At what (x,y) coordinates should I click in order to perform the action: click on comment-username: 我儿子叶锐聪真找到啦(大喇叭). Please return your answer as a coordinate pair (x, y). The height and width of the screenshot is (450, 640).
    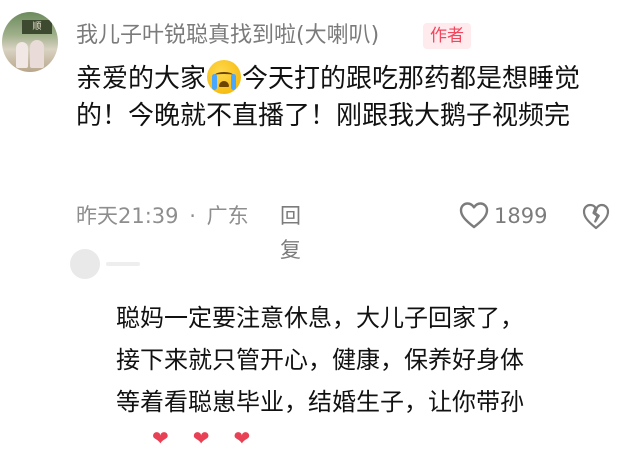
    Looking at the image, I should click on (227, 36).